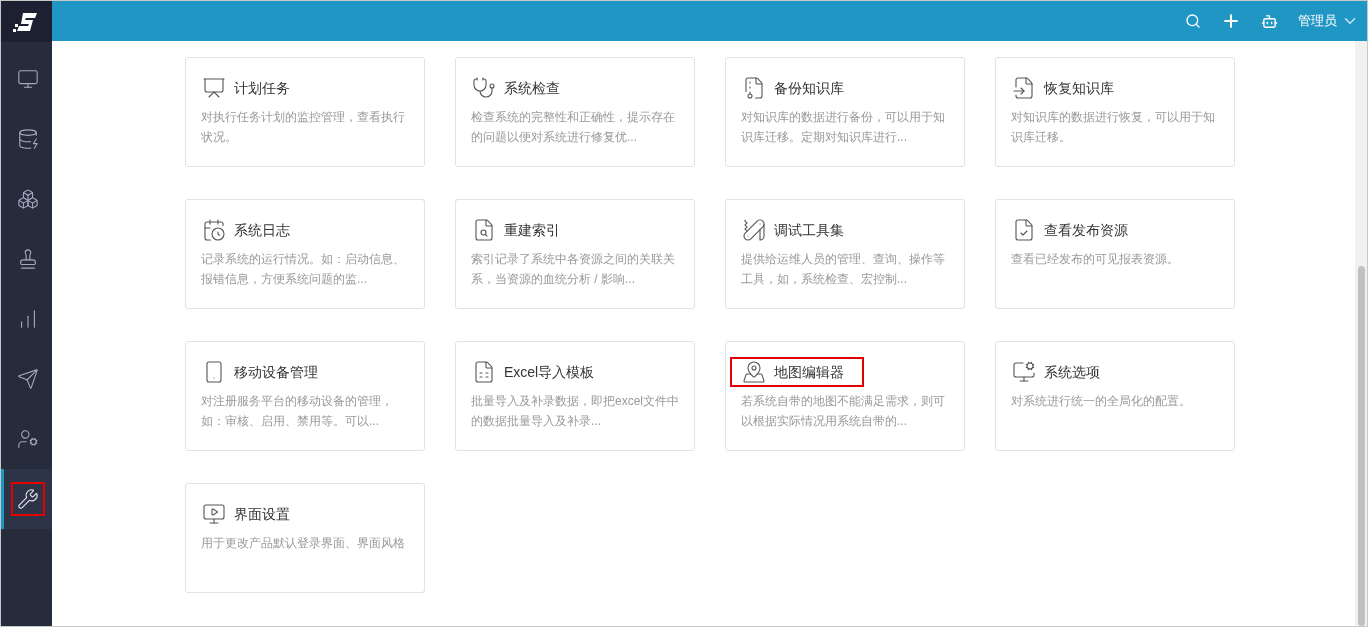 The height and width of the screenshot is (627, 1368). Describe the element at coordinates (1024, 230) in the screenshot. I see `document-check-icon` at that location.